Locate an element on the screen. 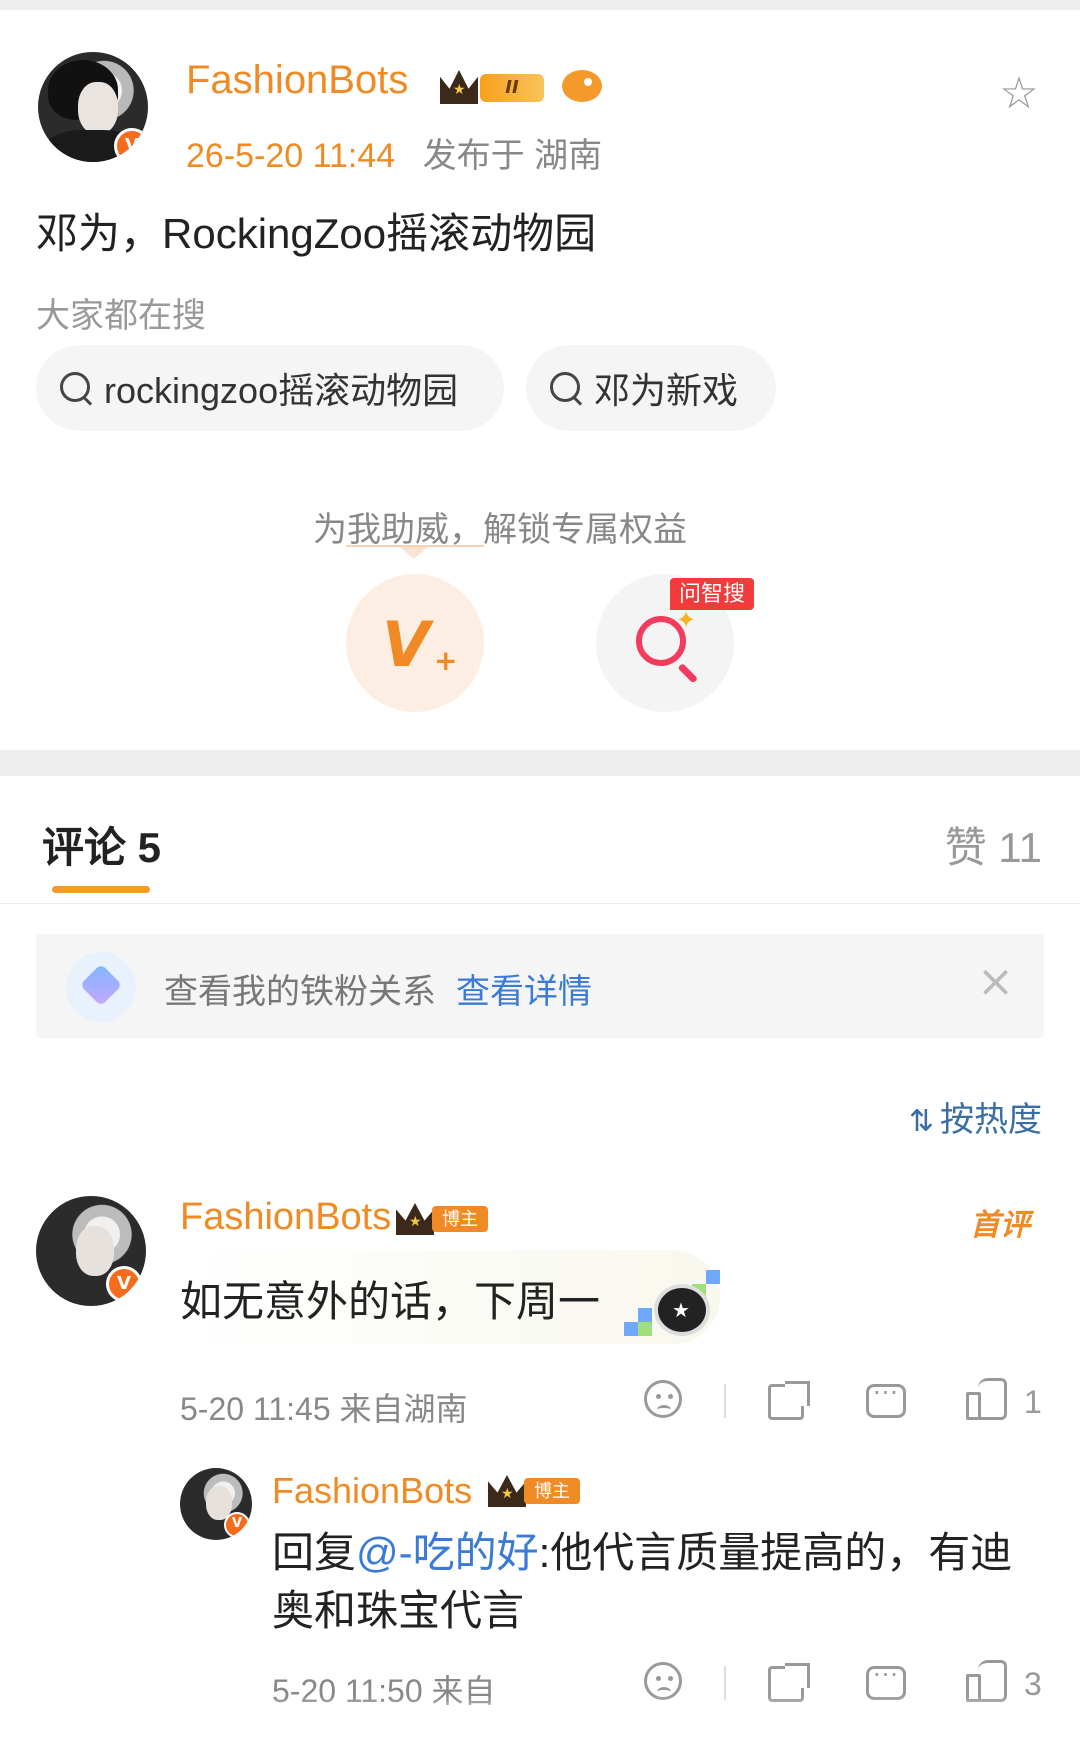  sort-by-hot-button: ⇅ 按热度 is located at coordinates (975, 1116).